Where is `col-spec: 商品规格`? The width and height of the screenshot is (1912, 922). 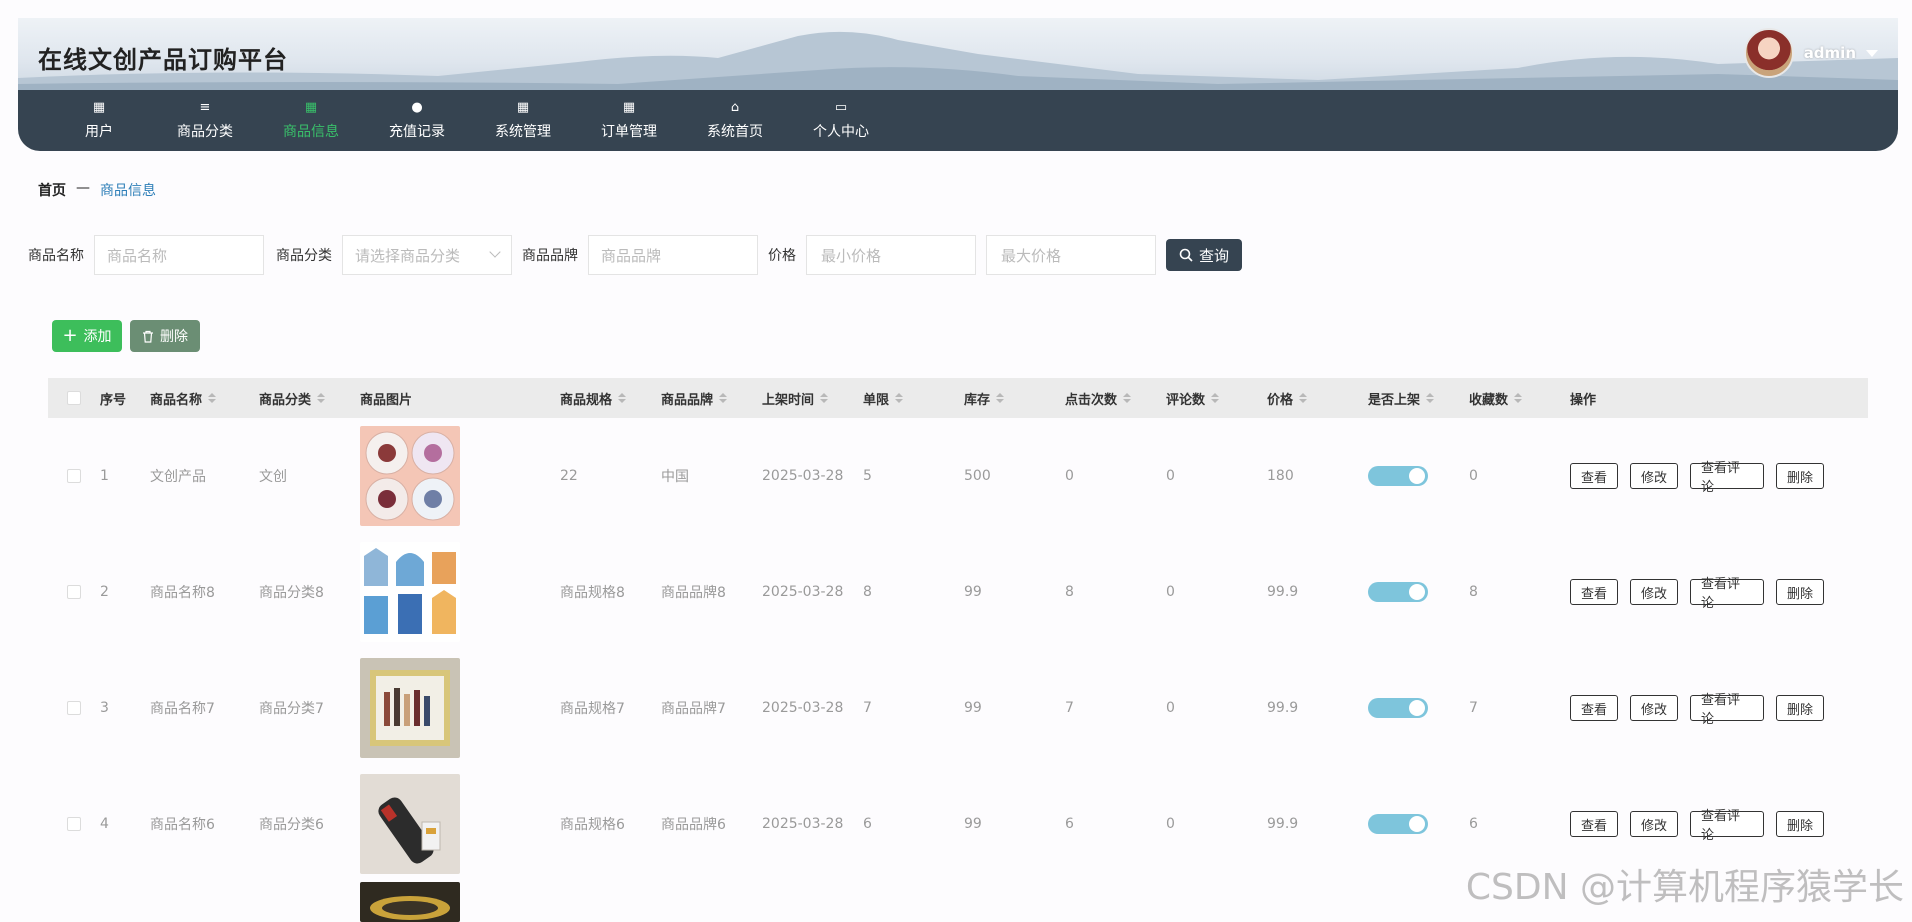 col-spec: 商品规格 is located at coordinates (610, 398).